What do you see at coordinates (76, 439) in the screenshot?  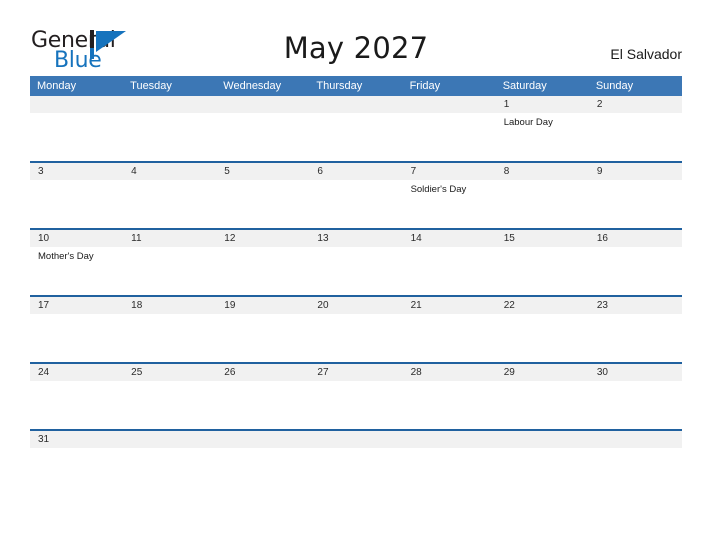 I see `day-number: 31` at bounding box center [76, 439].